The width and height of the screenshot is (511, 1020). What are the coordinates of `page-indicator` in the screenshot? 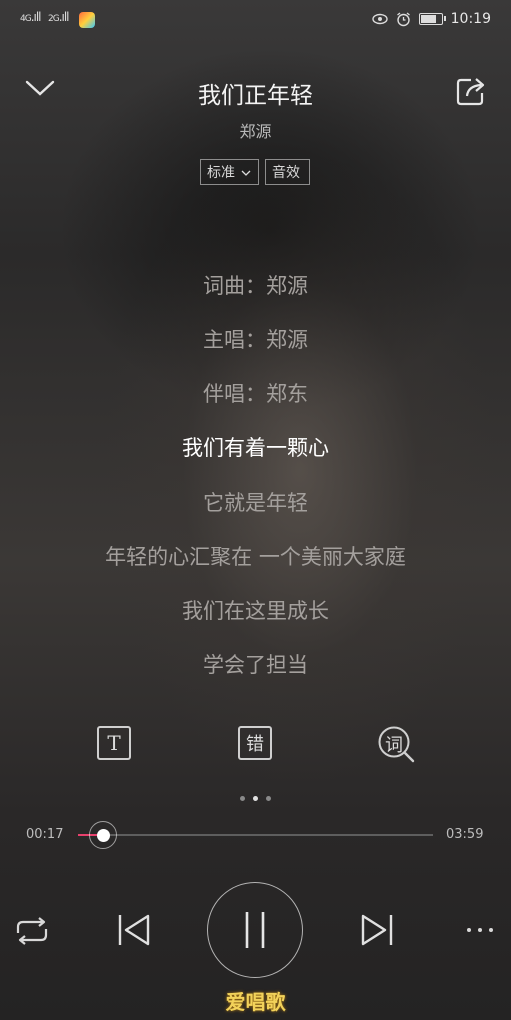 It's located at (255, 798).